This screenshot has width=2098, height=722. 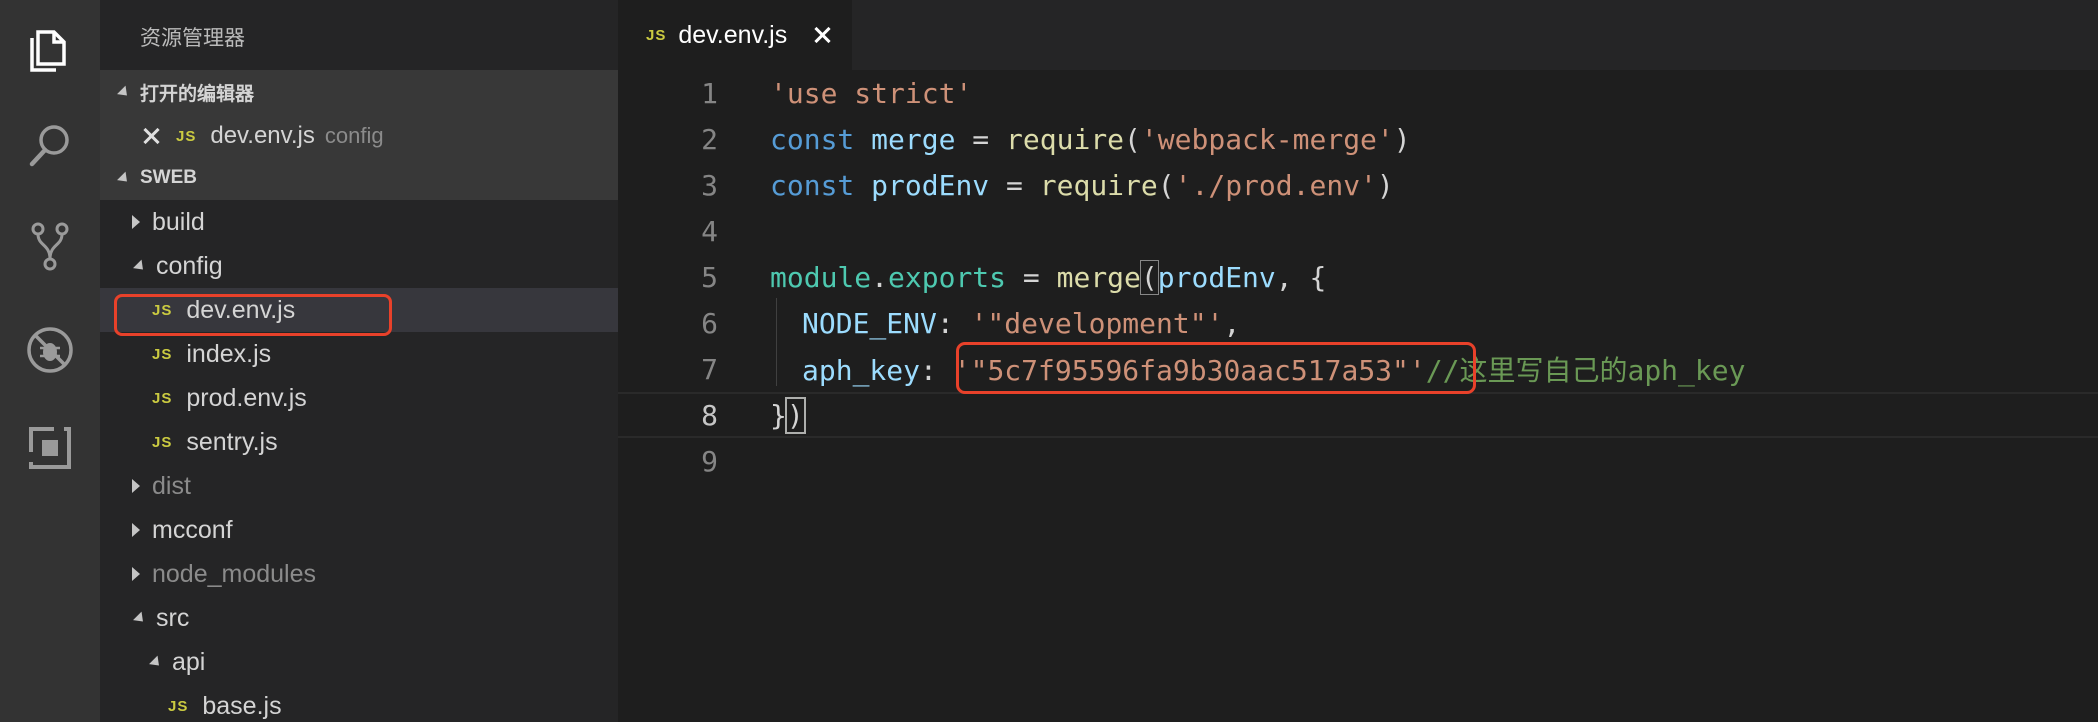 I want to click on highlight-annotation-file, so click(x=253, y=315).